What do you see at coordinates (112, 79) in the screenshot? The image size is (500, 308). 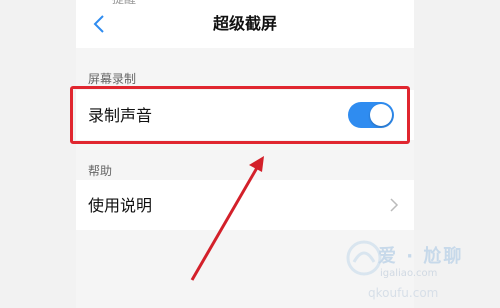 I see `section-label-screen-recording: 屏幕录制` at bounding box center [112, 79].